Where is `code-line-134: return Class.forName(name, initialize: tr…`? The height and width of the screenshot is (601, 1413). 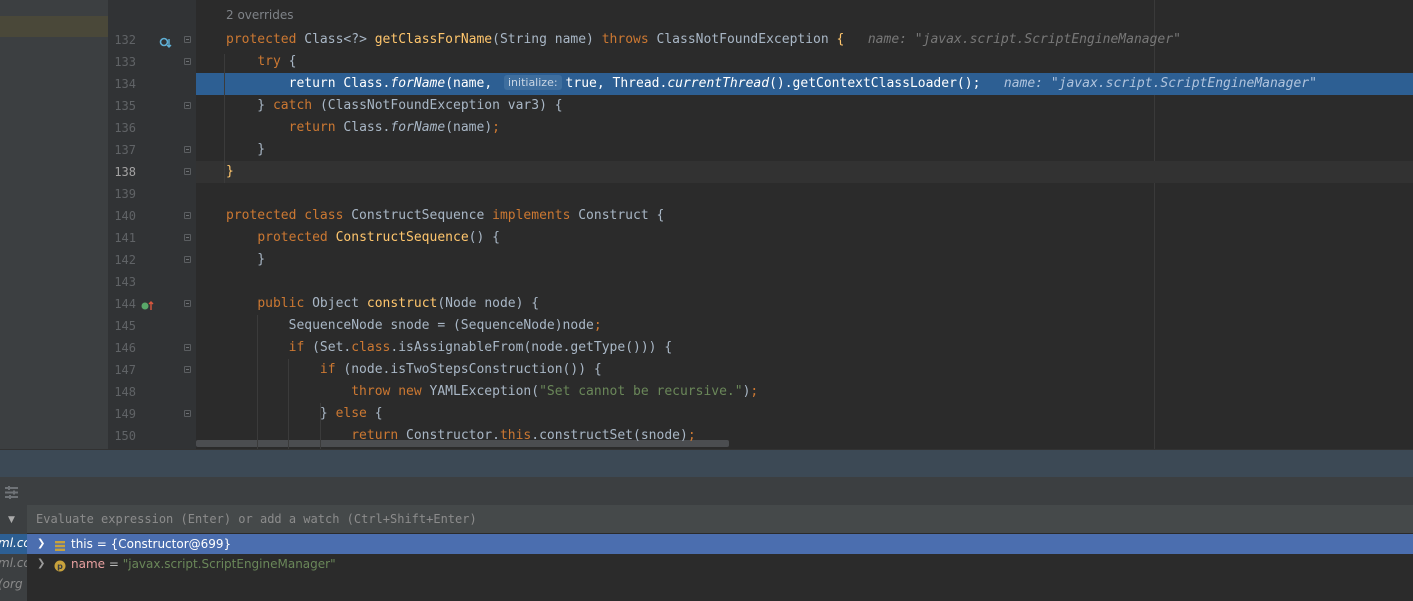
code-line-134: return Class.forName(name, initialize: tr… is located at coordinates (804, 84).